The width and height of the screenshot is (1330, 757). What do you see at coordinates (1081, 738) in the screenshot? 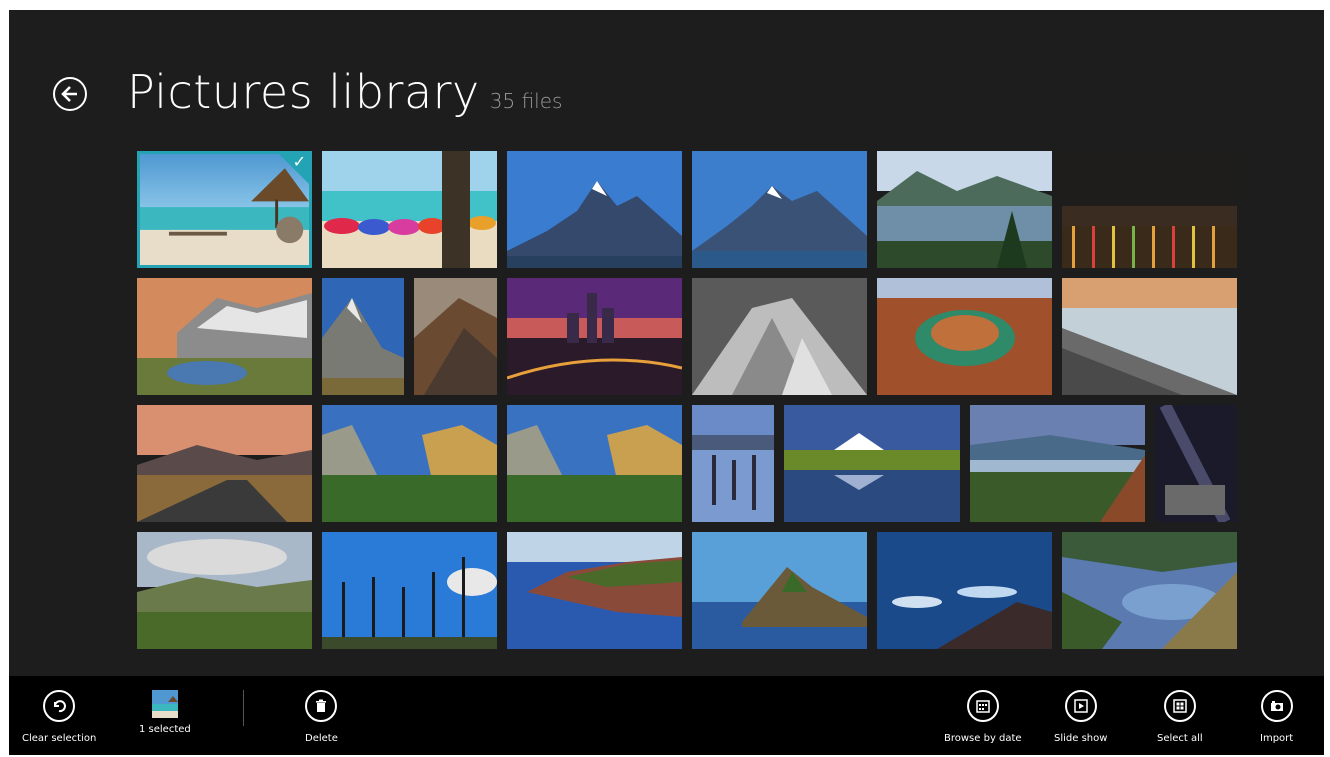
I see `slide-show-label: Slide show` at bounding box center [1081, 738].